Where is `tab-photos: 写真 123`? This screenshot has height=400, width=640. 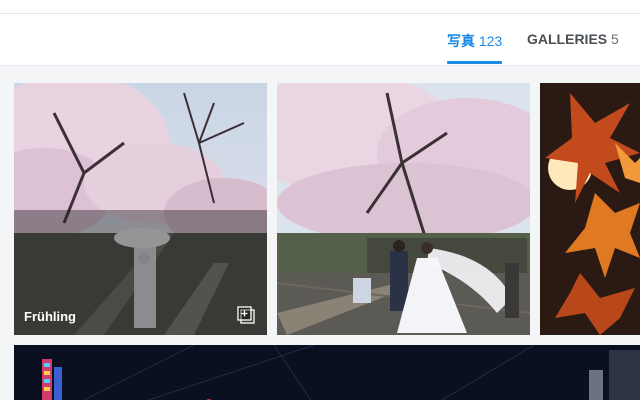
tab-photos: 写真 123 is located at coordinates (474, 41).